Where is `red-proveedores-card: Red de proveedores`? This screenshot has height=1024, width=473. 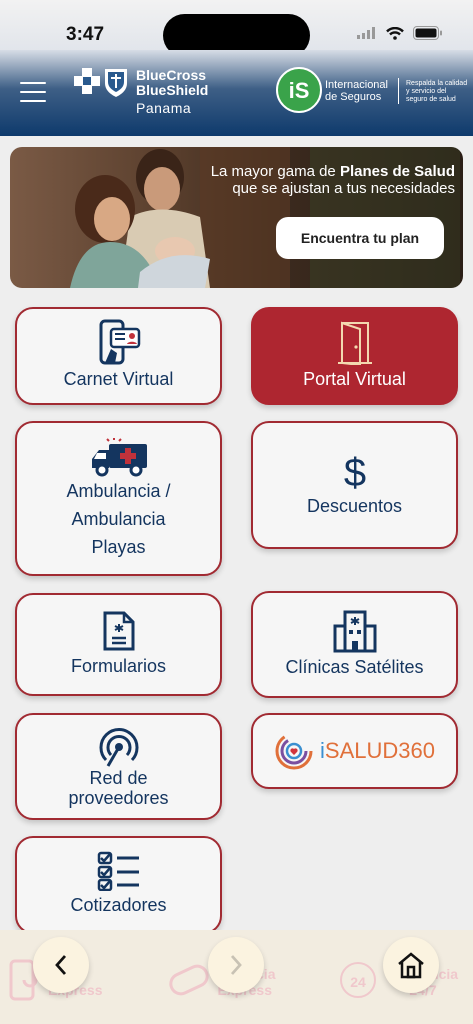
red-proveedores-card: Red de proveedores is located at coordinates (118, 766).